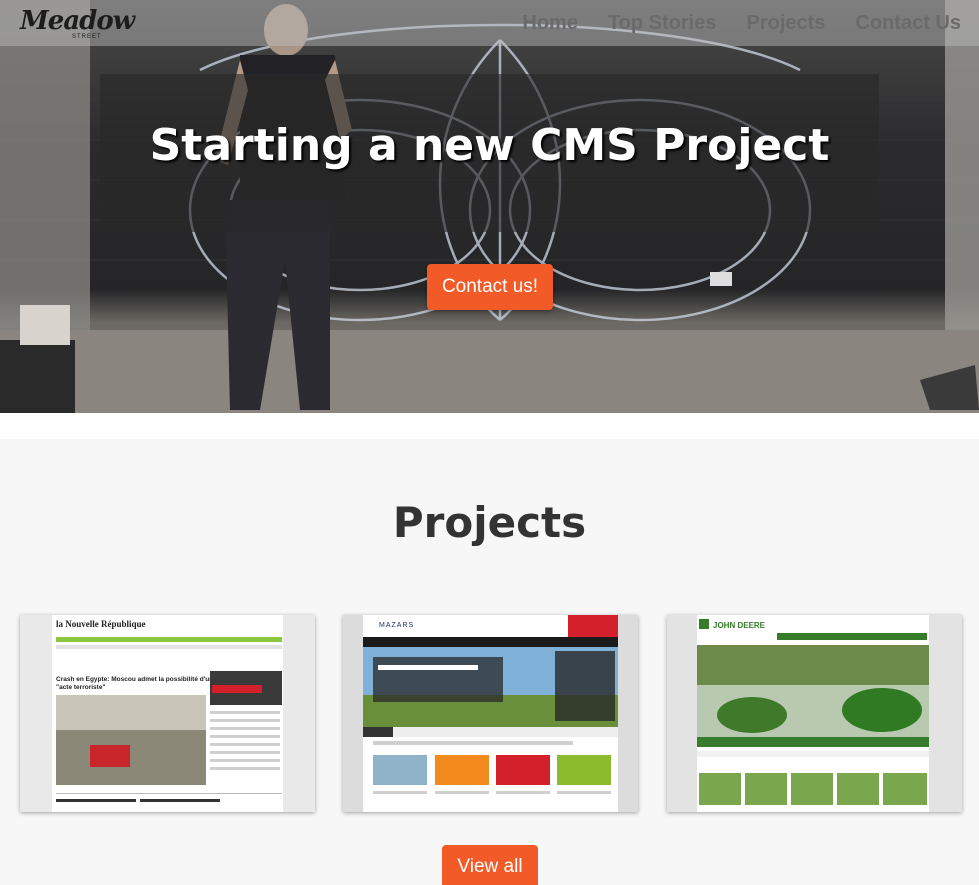  What do you see at coordinates (489, 145) in the screenshot?
I see `hero-headline: Starting a new CMS Project` at bounding box center [489, 145].